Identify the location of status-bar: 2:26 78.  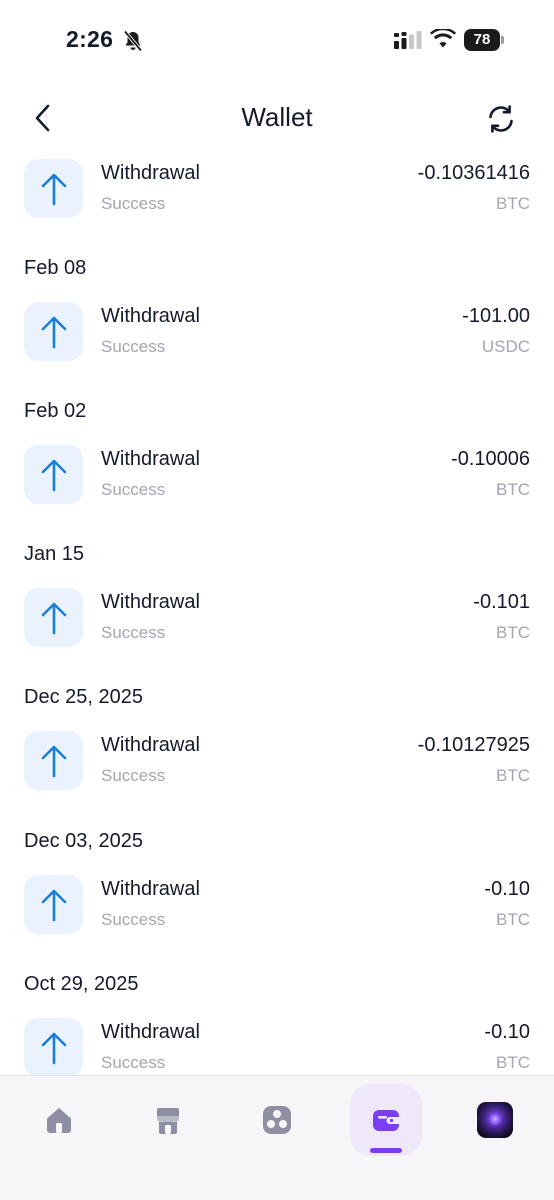
(277, 42).